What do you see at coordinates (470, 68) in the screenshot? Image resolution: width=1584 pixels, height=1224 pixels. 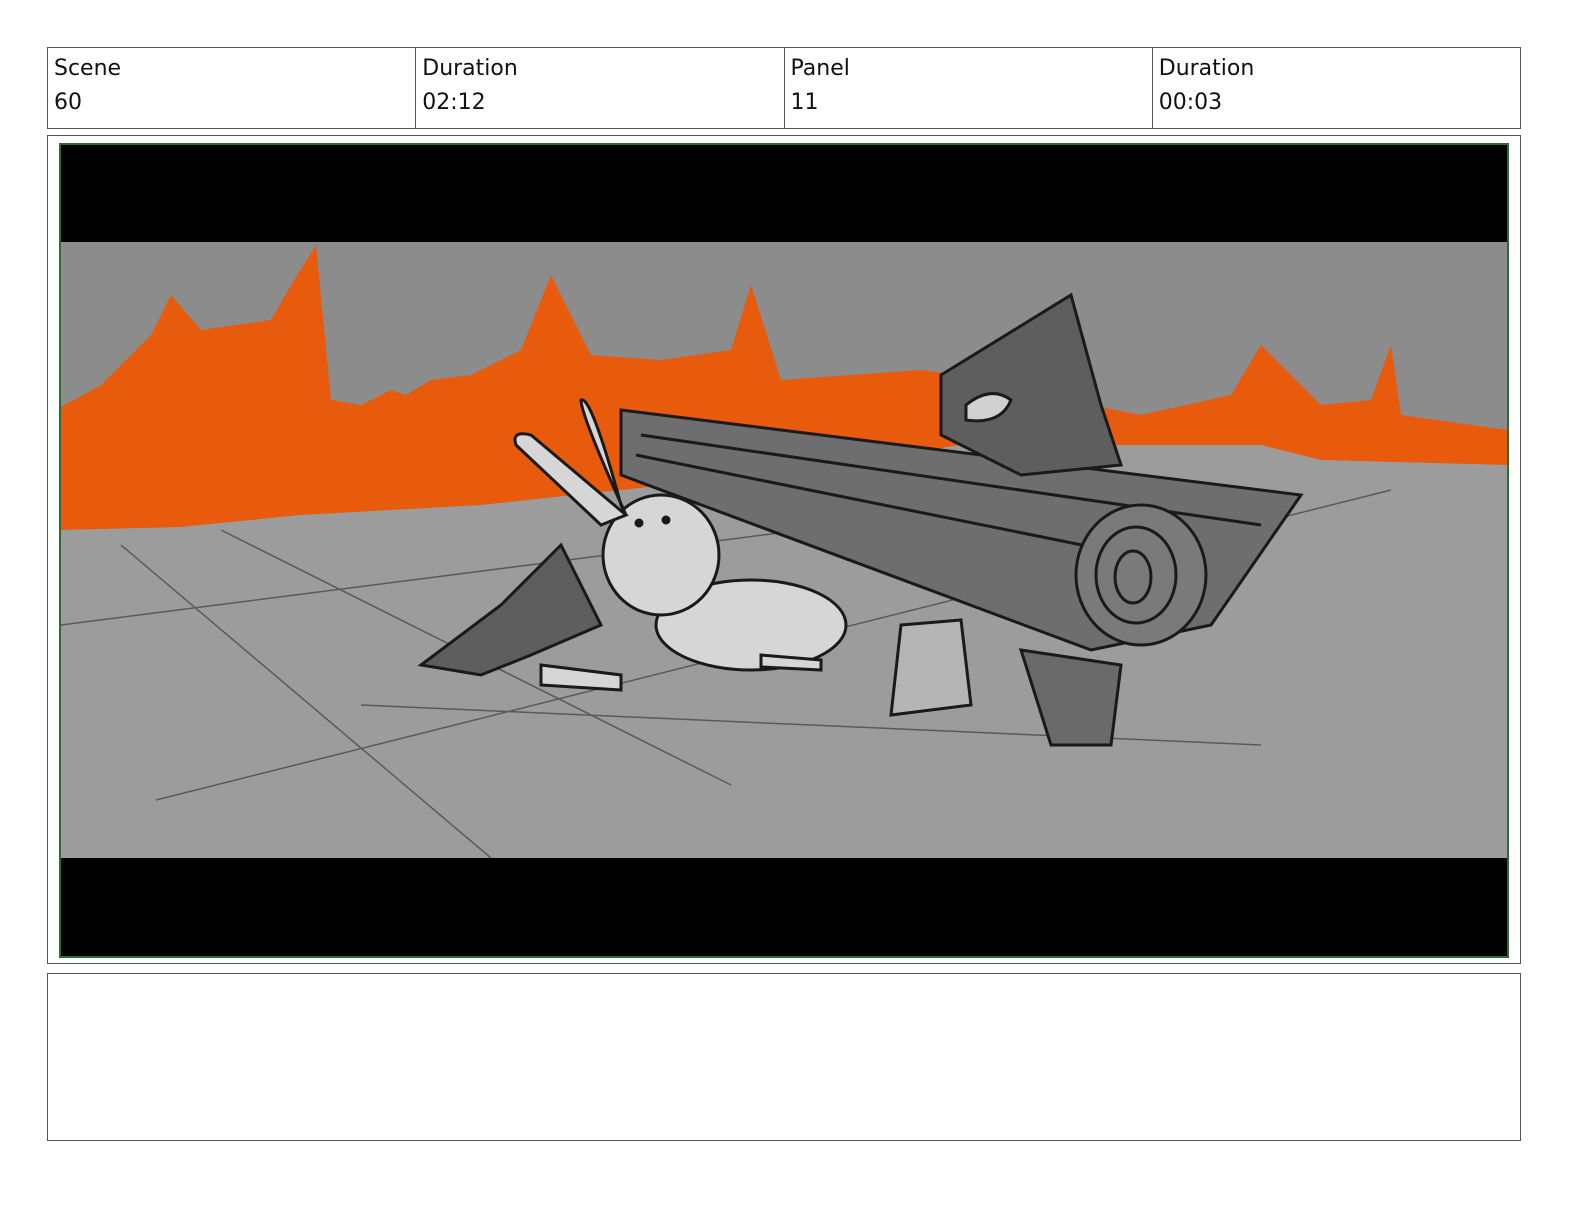 I see `scene-duration-label: Duration` at bounding box center [470, 68].